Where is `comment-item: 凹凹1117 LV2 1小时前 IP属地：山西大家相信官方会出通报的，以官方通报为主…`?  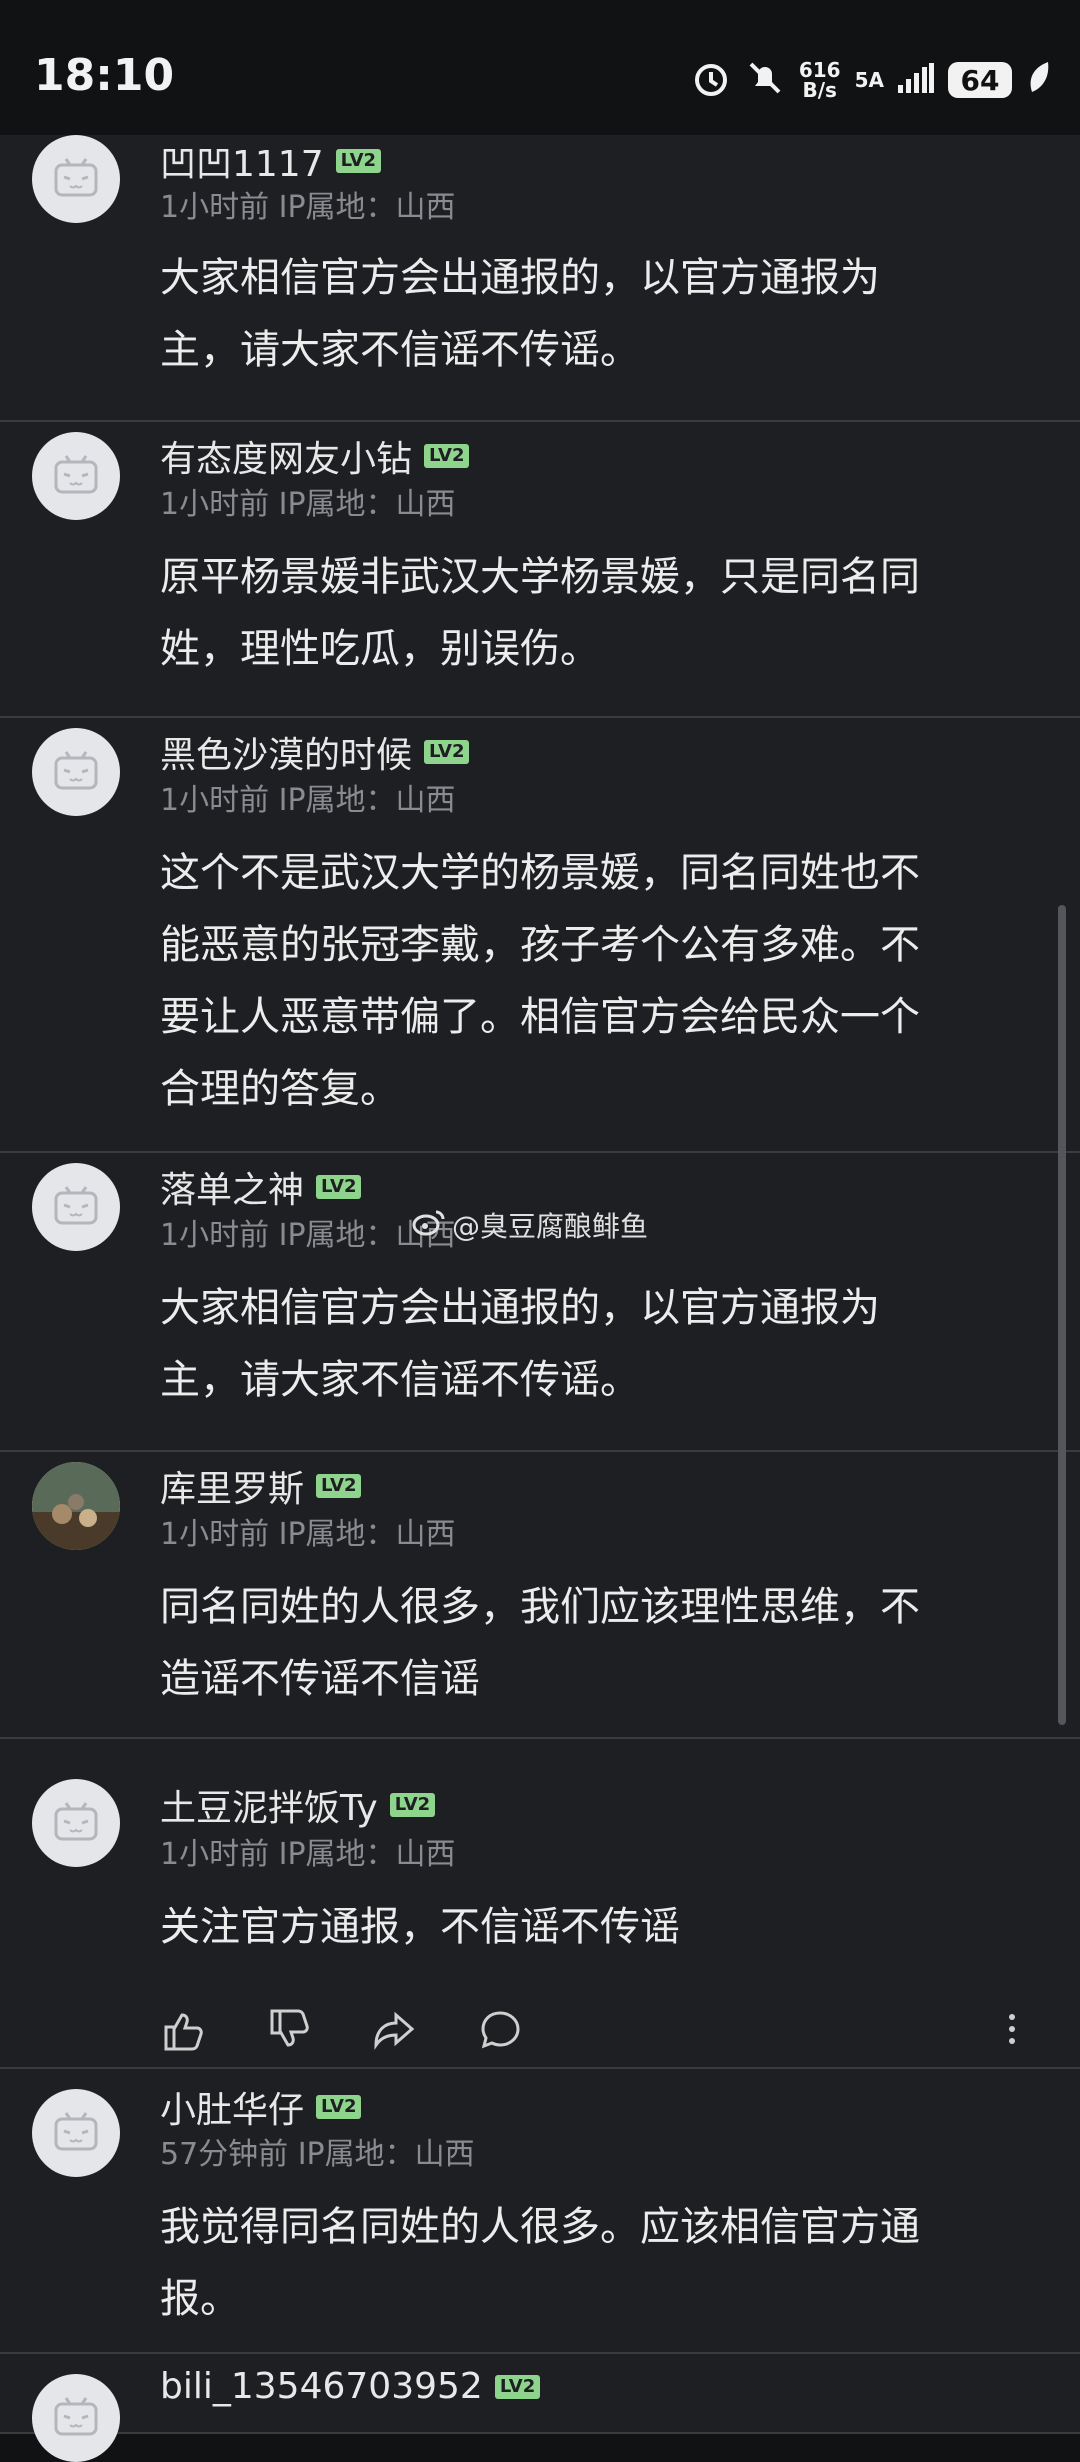
comment-item: 凹凹1117 LV2 1小时前 IP属地：山西大家相信官方会出通报的，以官方通报为主… is located at coordinates (540, 278).